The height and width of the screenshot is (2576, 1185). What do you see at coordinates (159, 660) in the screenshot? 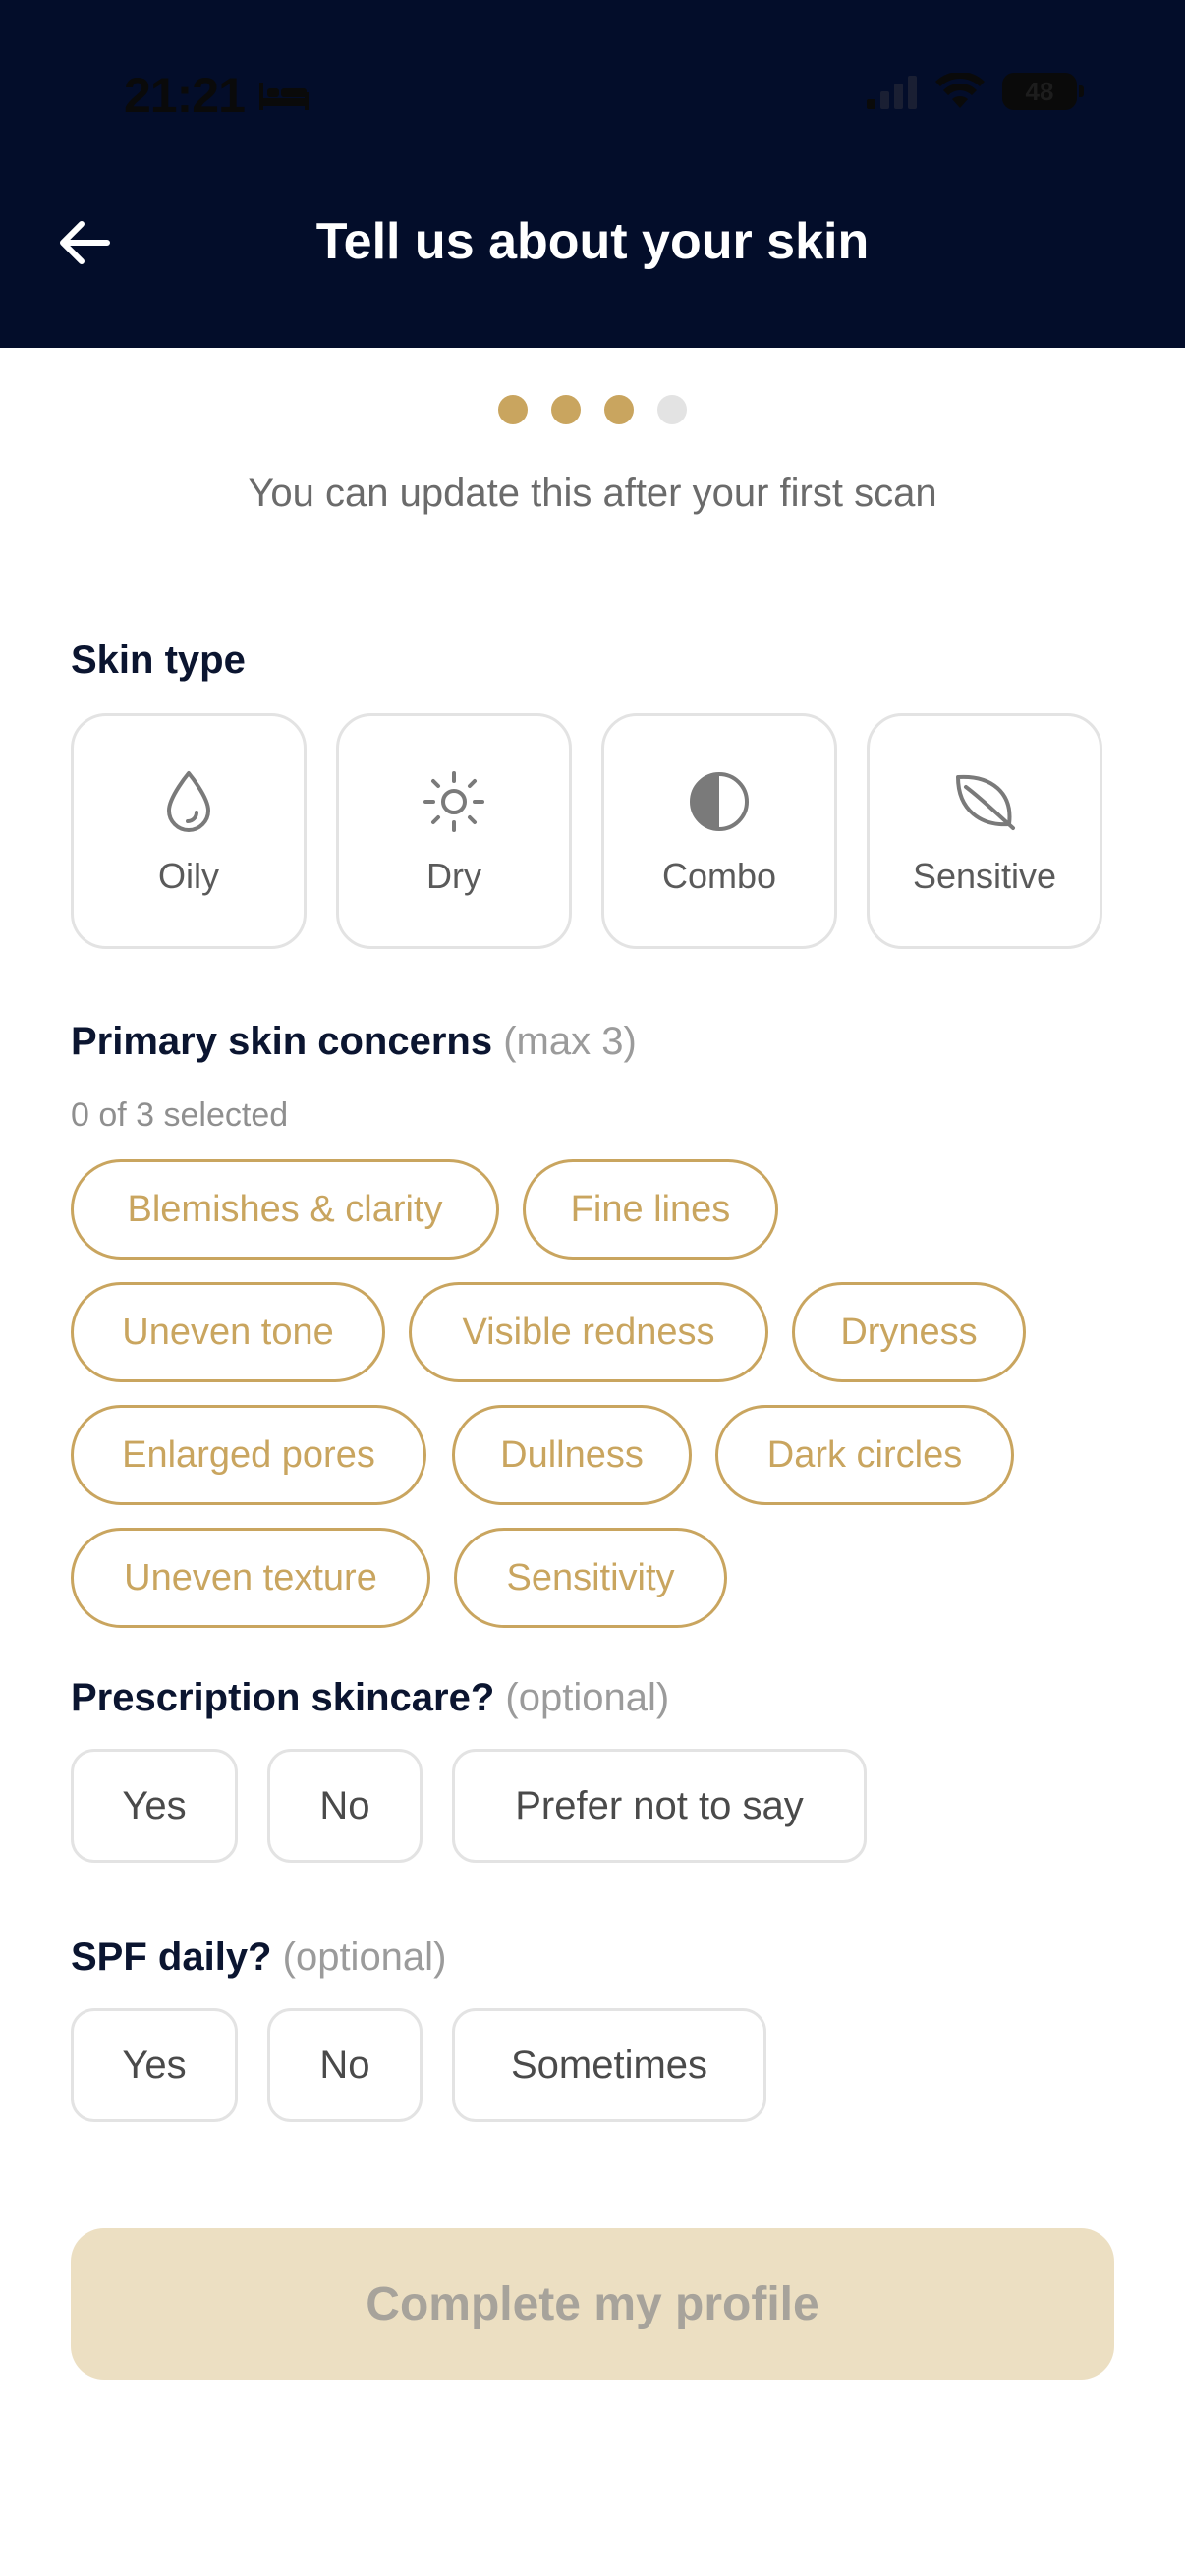
I see `skin-type-label: Skin type` at bounding box center [159, 660].